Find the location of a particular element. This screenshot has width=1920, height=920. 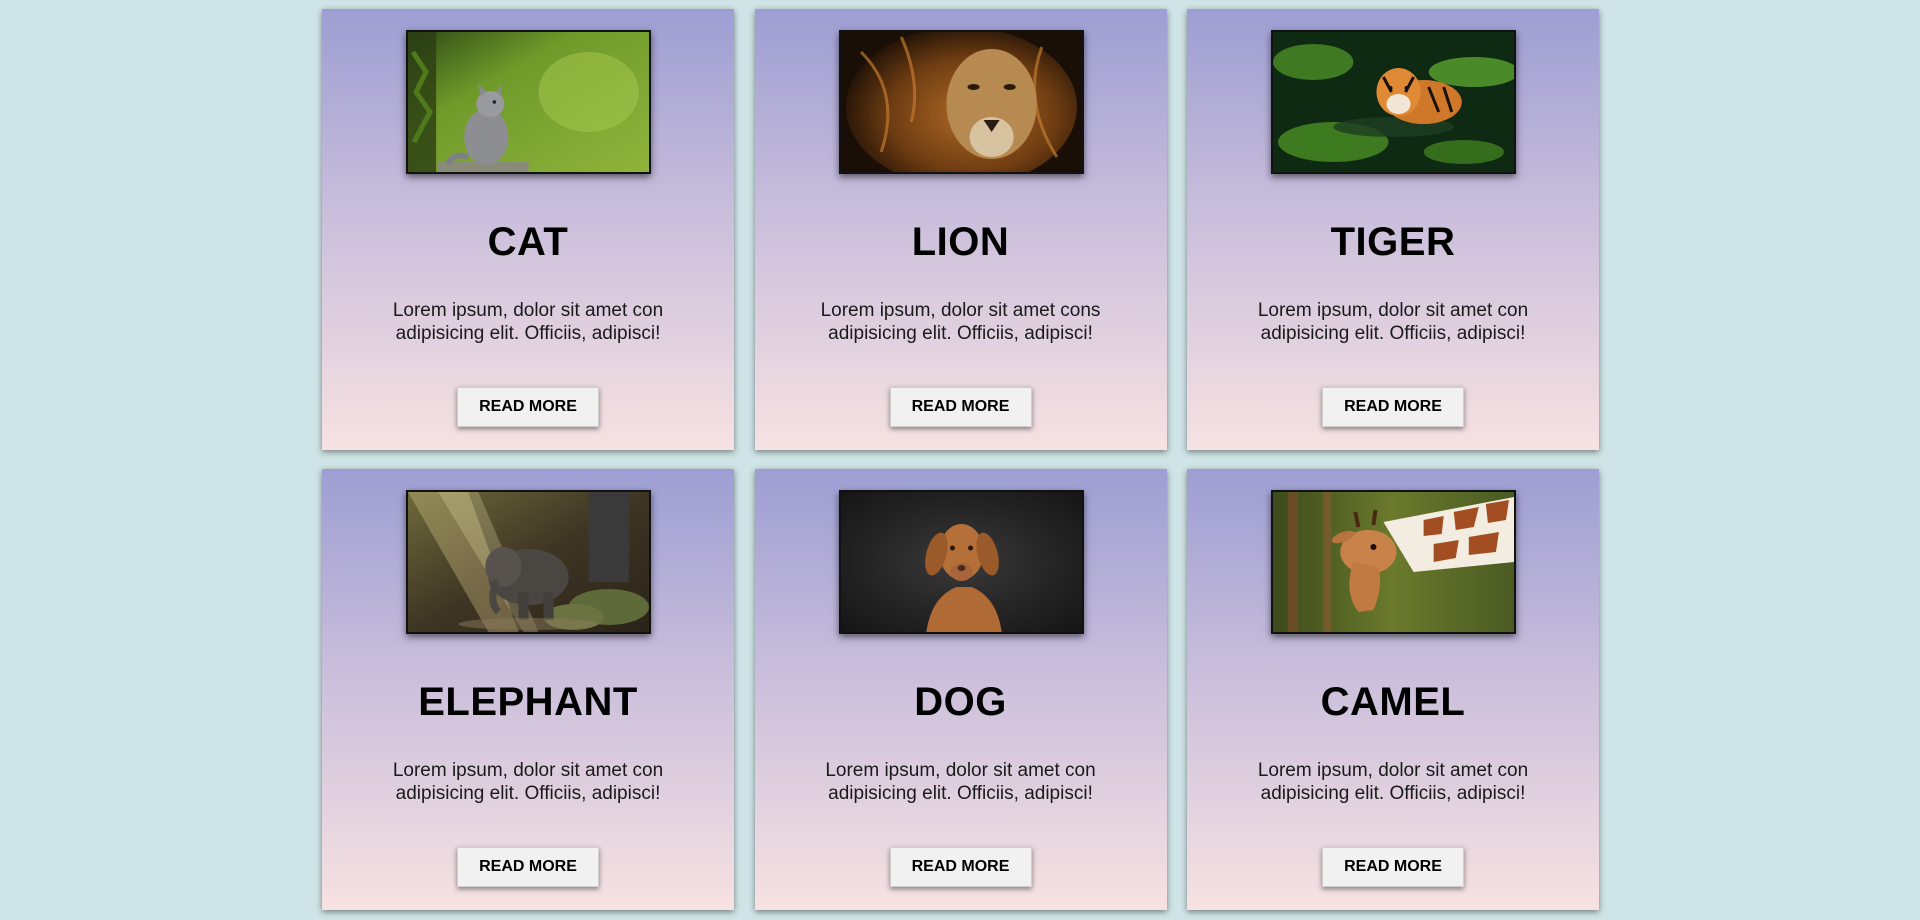

giraffe-photo-icon is located at coordinates (1393, 562).